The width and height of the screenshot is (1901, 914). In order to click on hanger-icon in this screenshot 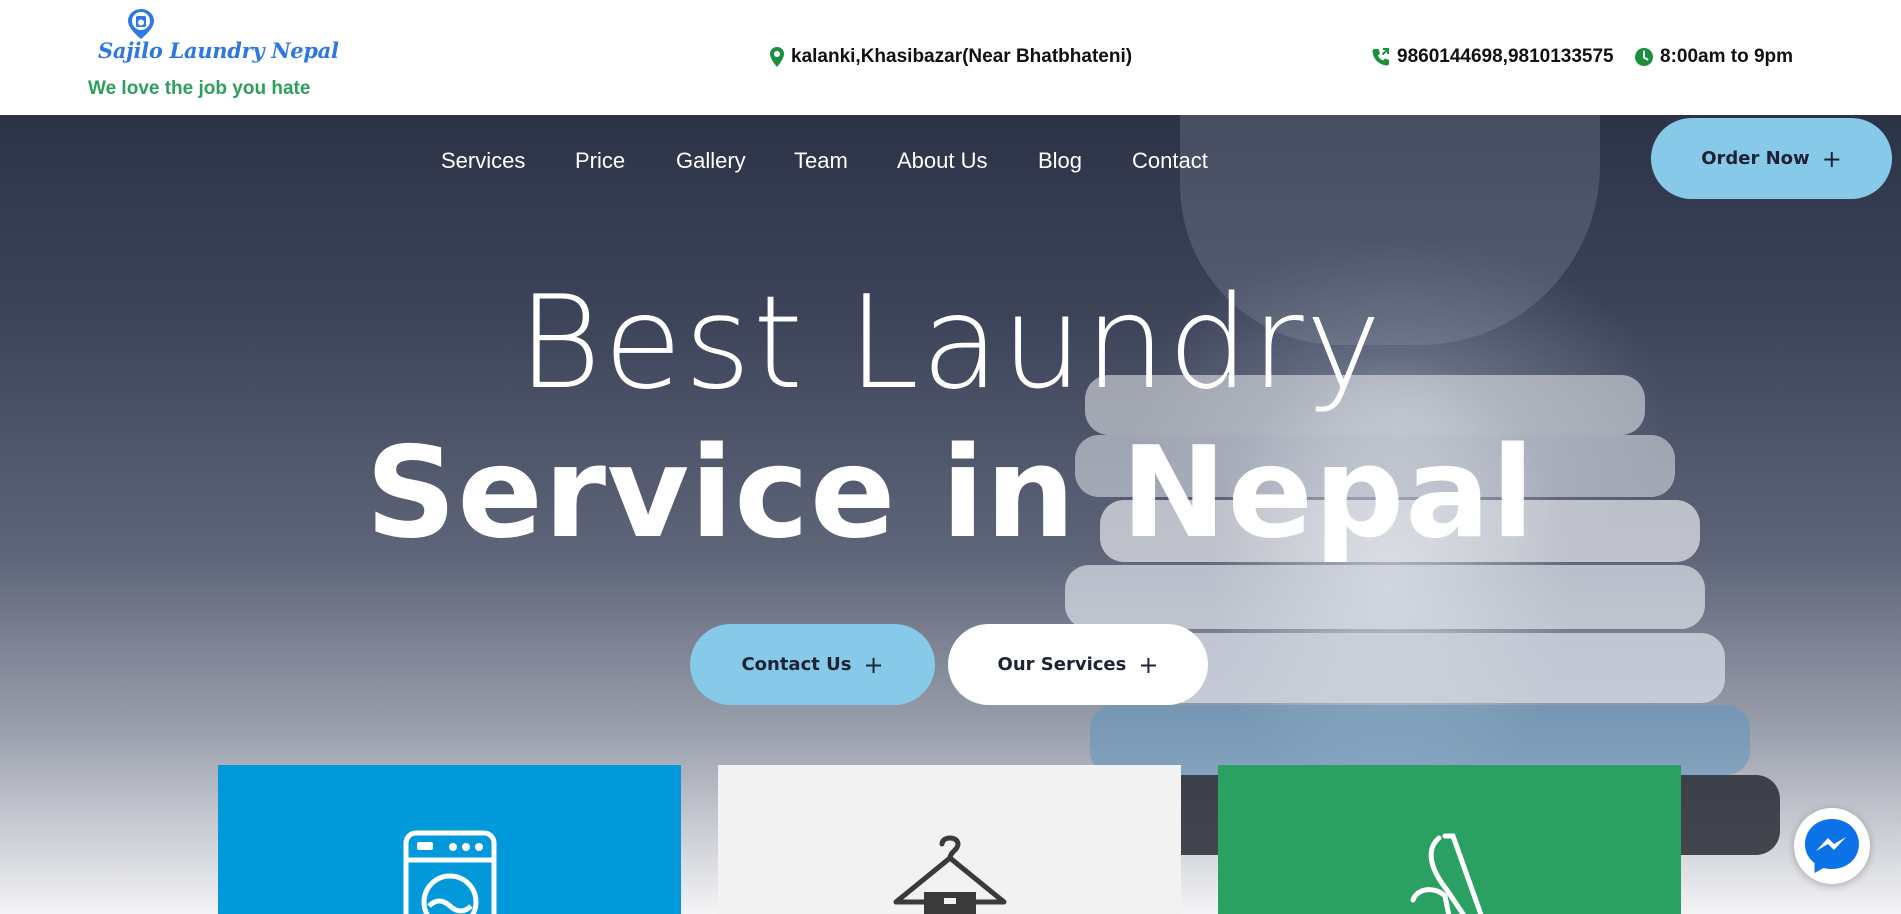, I will do `click(949, 874)`.